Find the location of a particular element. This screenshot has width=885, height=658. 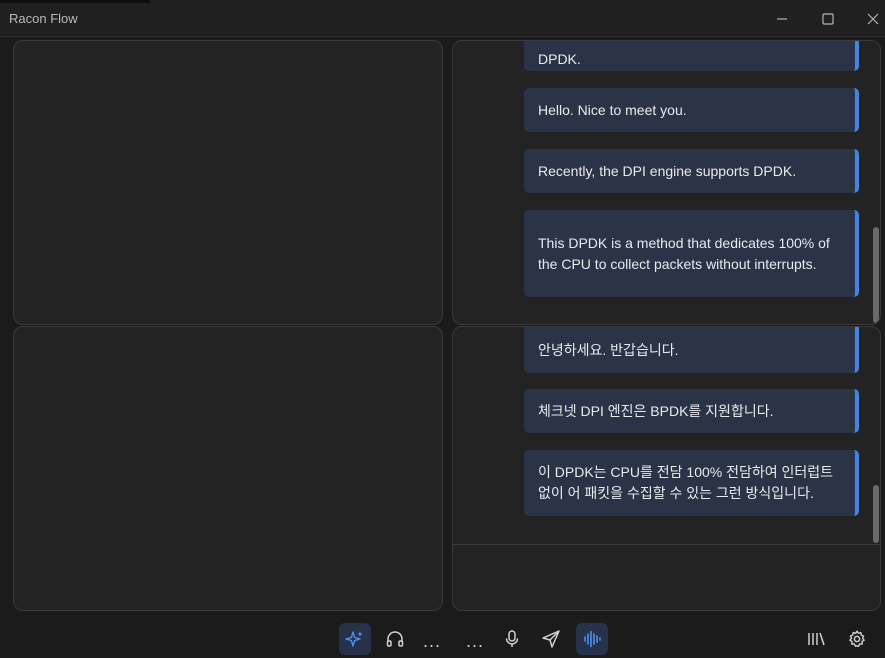

minimize-button is located at coordinates (782, 19).